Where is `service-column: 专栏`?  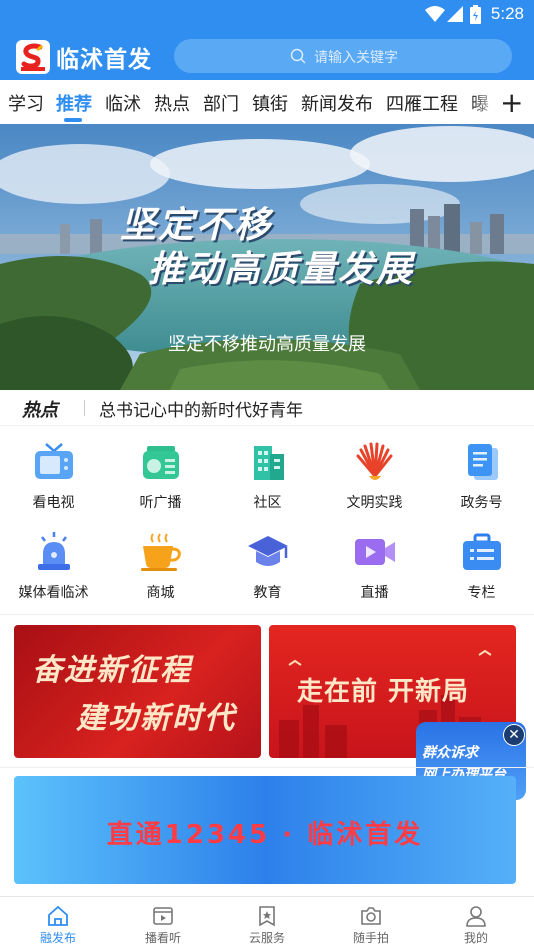
service-column: 专栏 is located at coordinates (481, 567).